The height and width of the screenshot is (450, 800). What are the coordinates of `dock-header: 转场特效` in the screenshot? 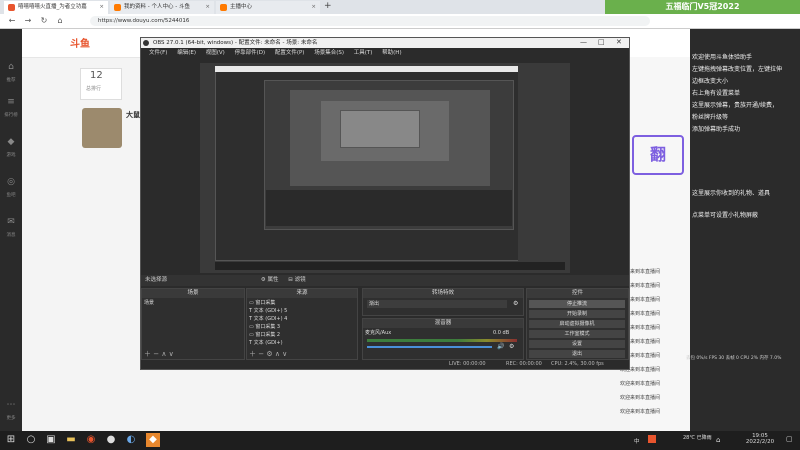 It's located at (443, 293).